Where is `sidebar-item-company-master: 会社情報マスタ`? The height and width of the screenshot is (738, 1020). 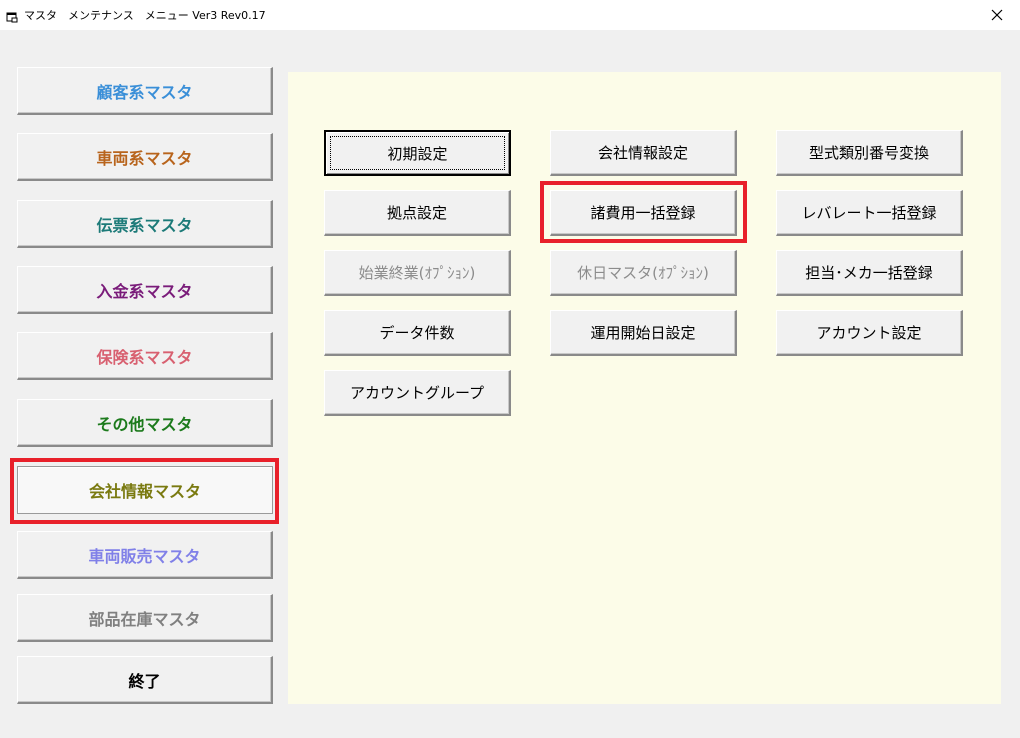
sidebar-item-company-master: 会社情報マスタ is located at coordinates (145, 490).